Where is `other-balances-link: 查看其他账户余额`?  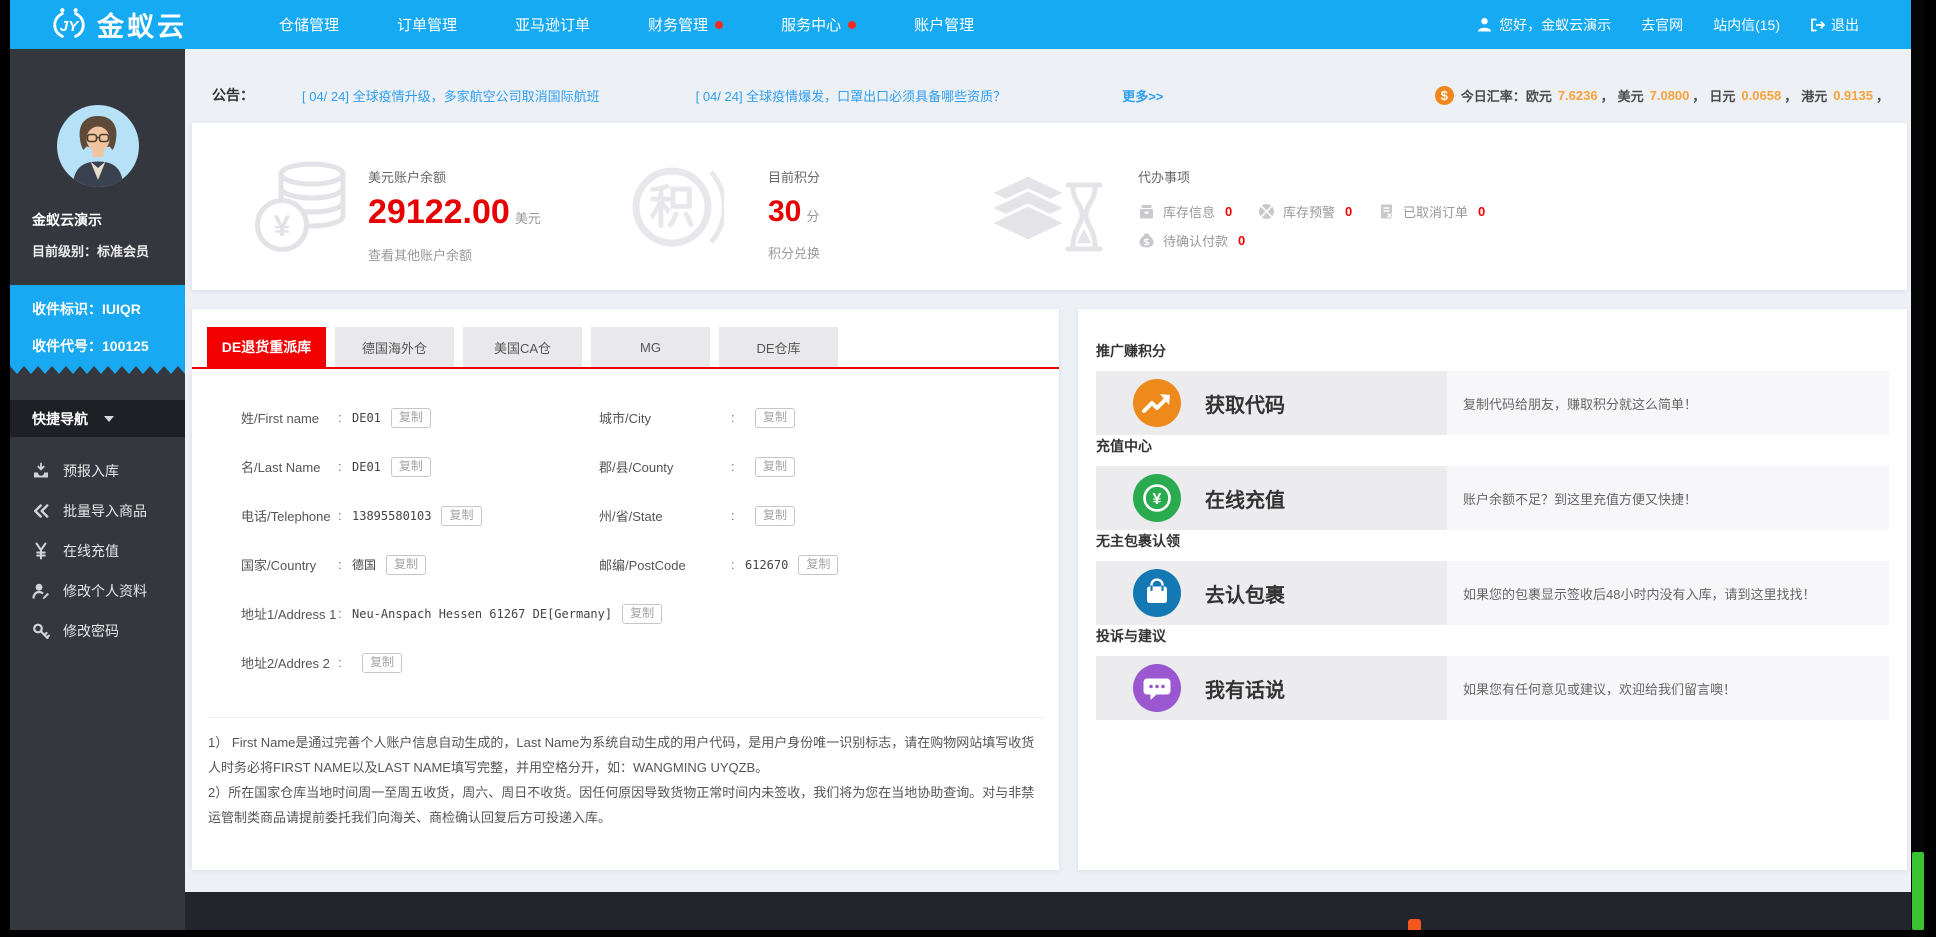 other-balances-link: 查看其他账户余额 is located at coordinates (454, 254).